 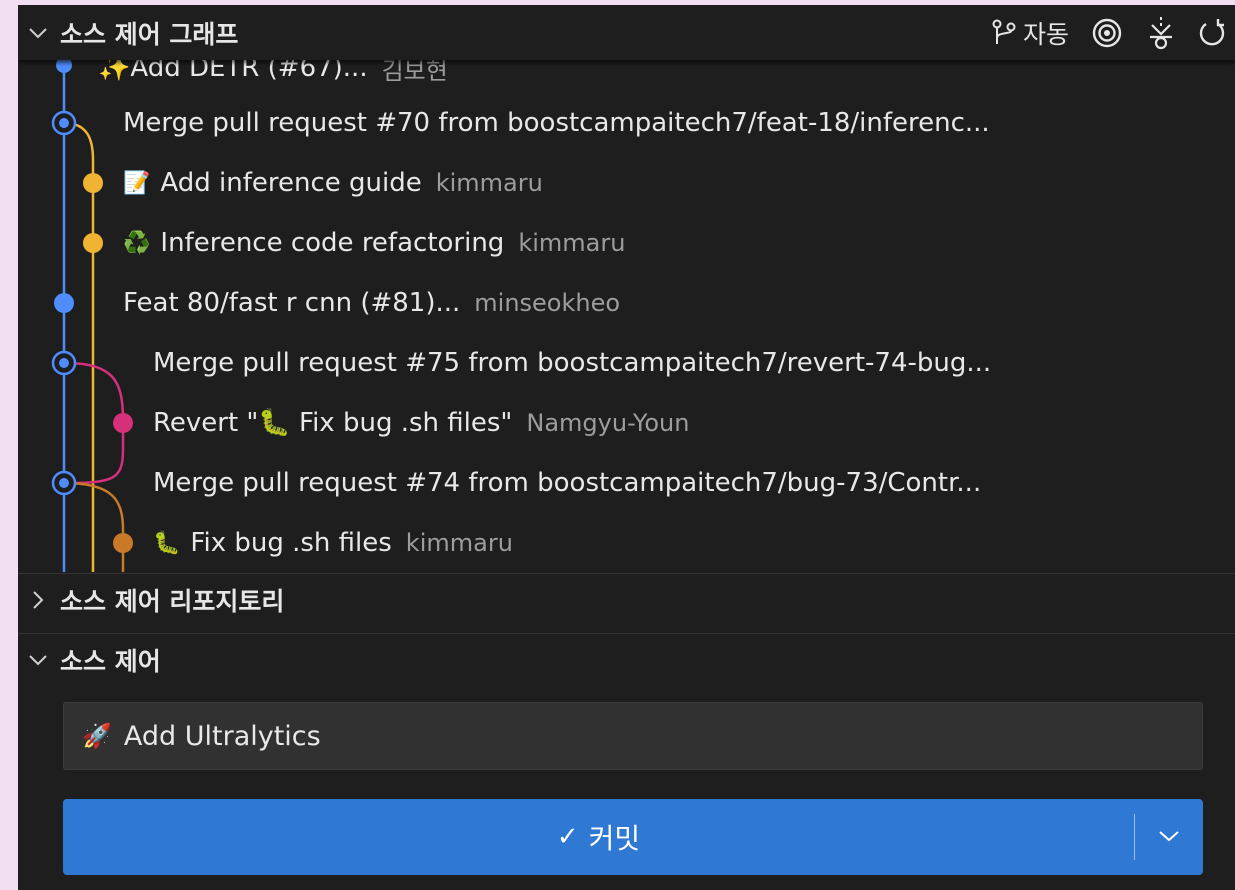 I want to click on commit-message: Revert "🐛 Fix bug .sh files", so click(x=333, y=423).